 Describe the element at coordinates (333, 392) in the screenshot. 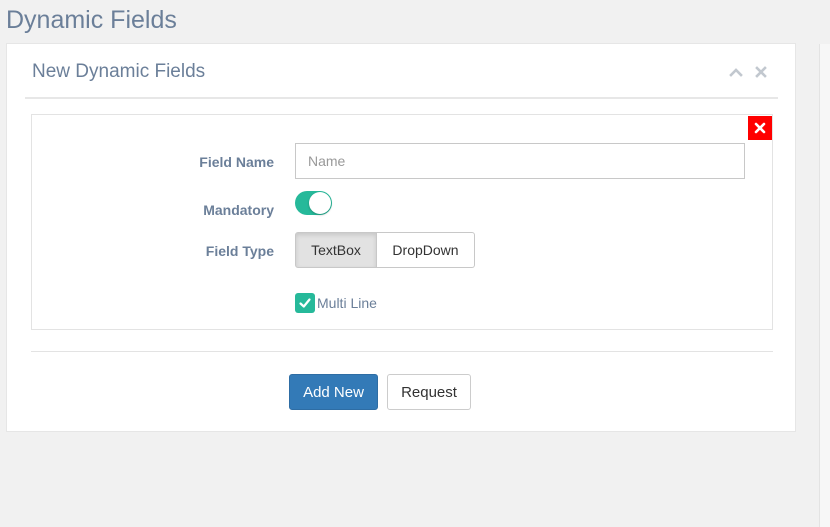

I see `add-new-button: Add New` at that location.